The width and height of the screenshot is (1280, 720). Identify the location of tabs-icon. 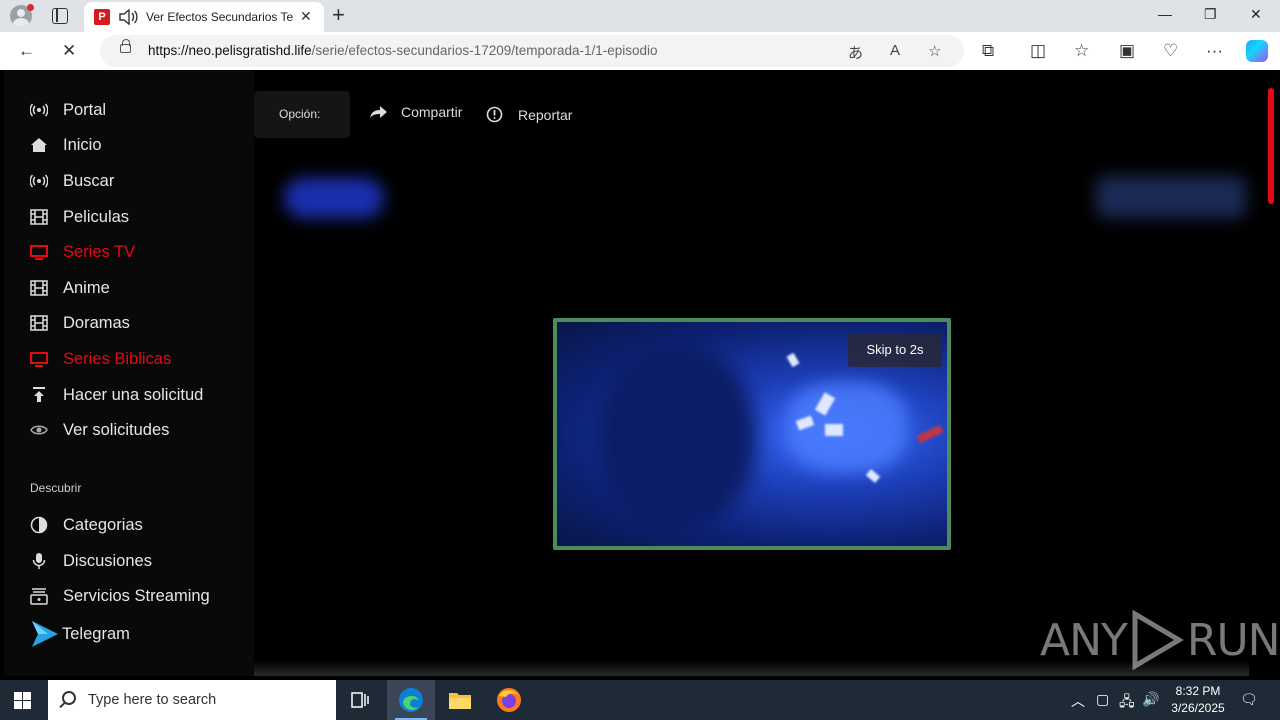
(60, 16).